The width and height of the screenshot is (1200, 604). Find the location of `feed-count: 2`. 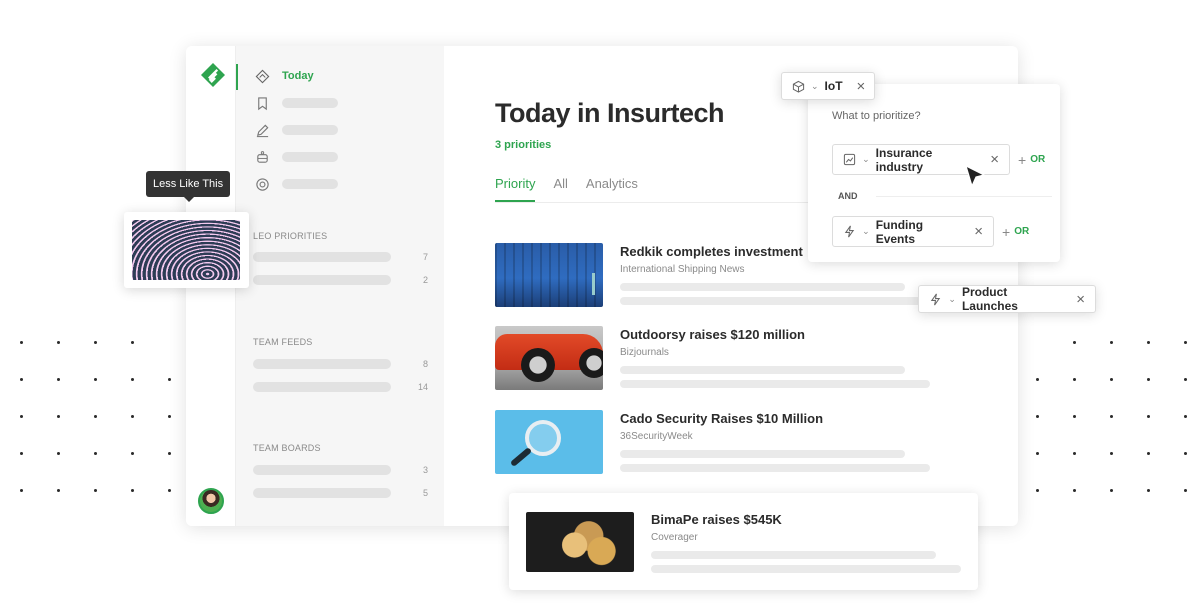

feed-count: 2 is located at coordinates (425, 280).